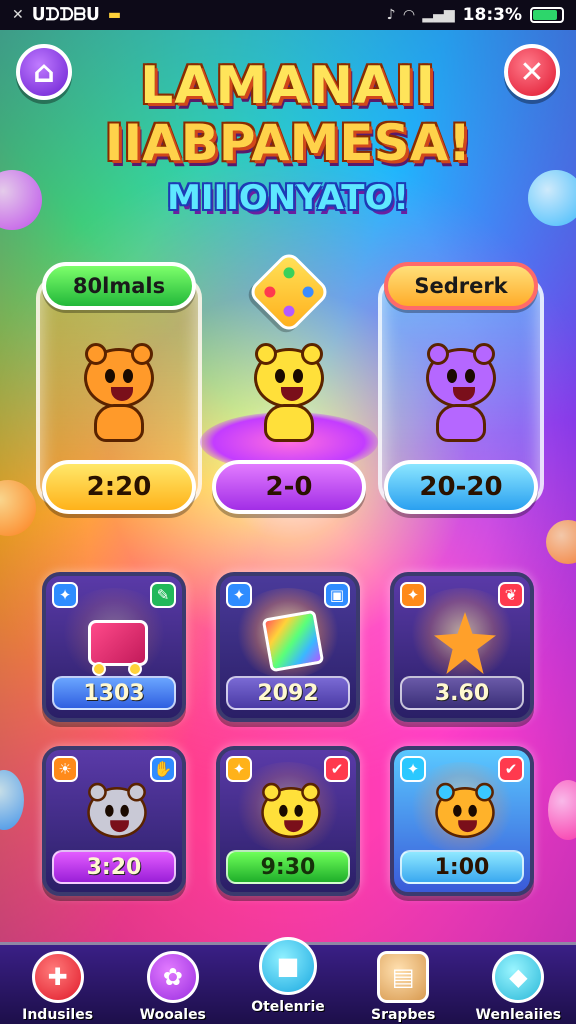 This screenshot has width=576, height=1024. I want to click on hand-icon: ✋, so click(163, 769).